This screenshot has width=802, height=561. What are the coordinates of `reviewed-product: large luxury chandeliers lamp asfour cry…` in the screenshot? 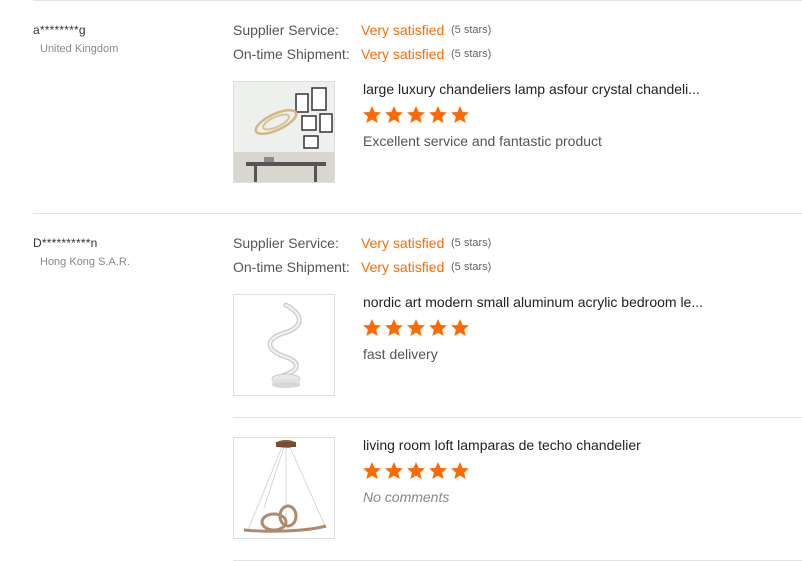 It's located at (517, 133).